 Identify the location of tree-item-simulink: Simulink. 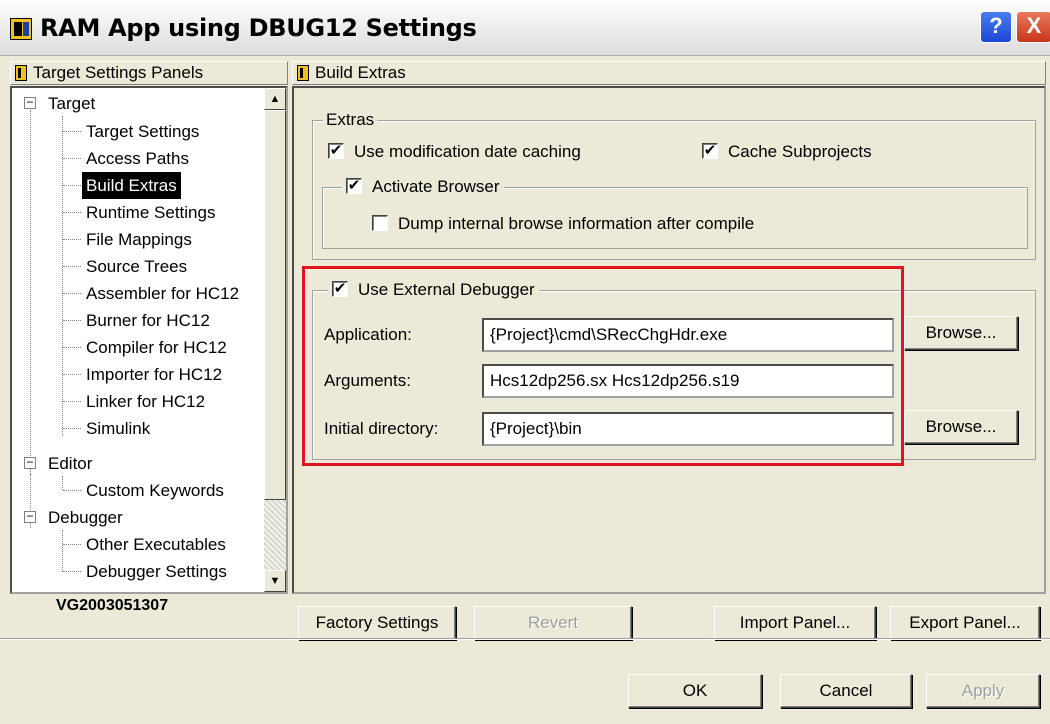
(118, 428).